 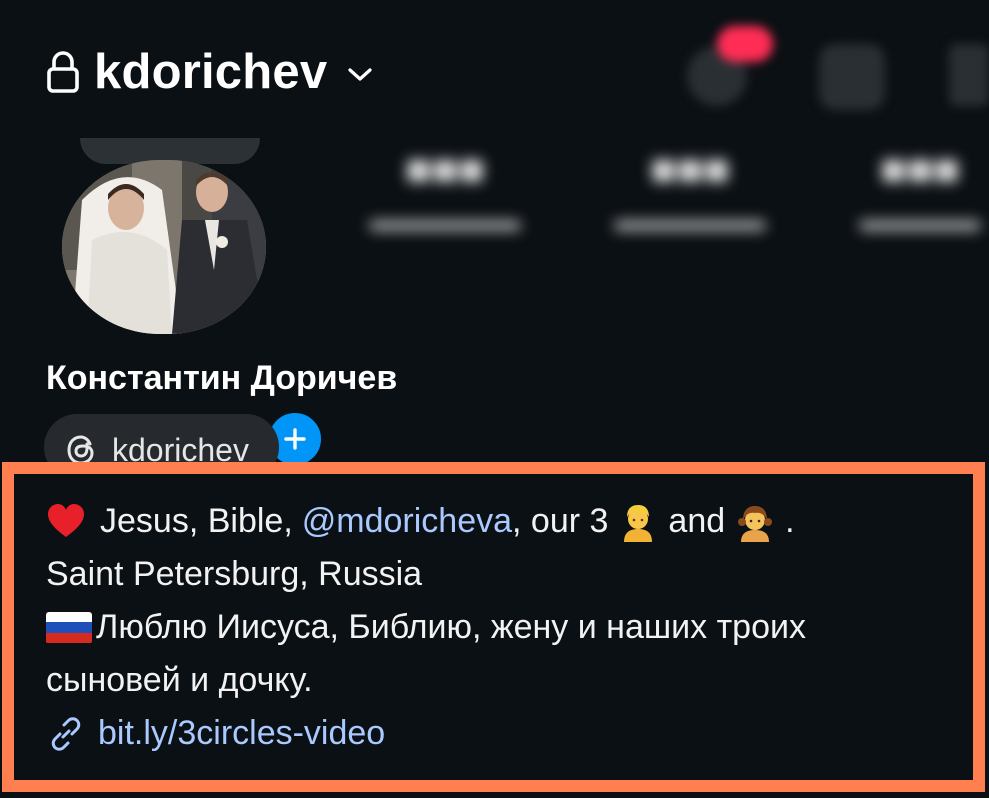 I want to click on account-switcher-username: kdorichev, so click(x=210, y=72).